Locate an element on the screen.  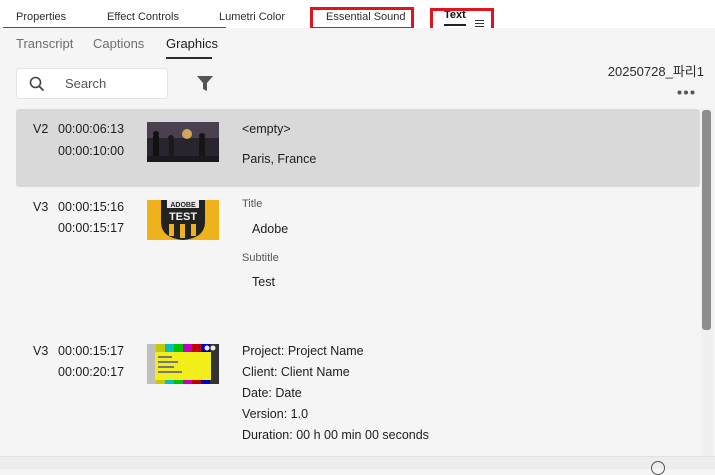
field-value: Project: Project Name is located at coordinates (303, 351).